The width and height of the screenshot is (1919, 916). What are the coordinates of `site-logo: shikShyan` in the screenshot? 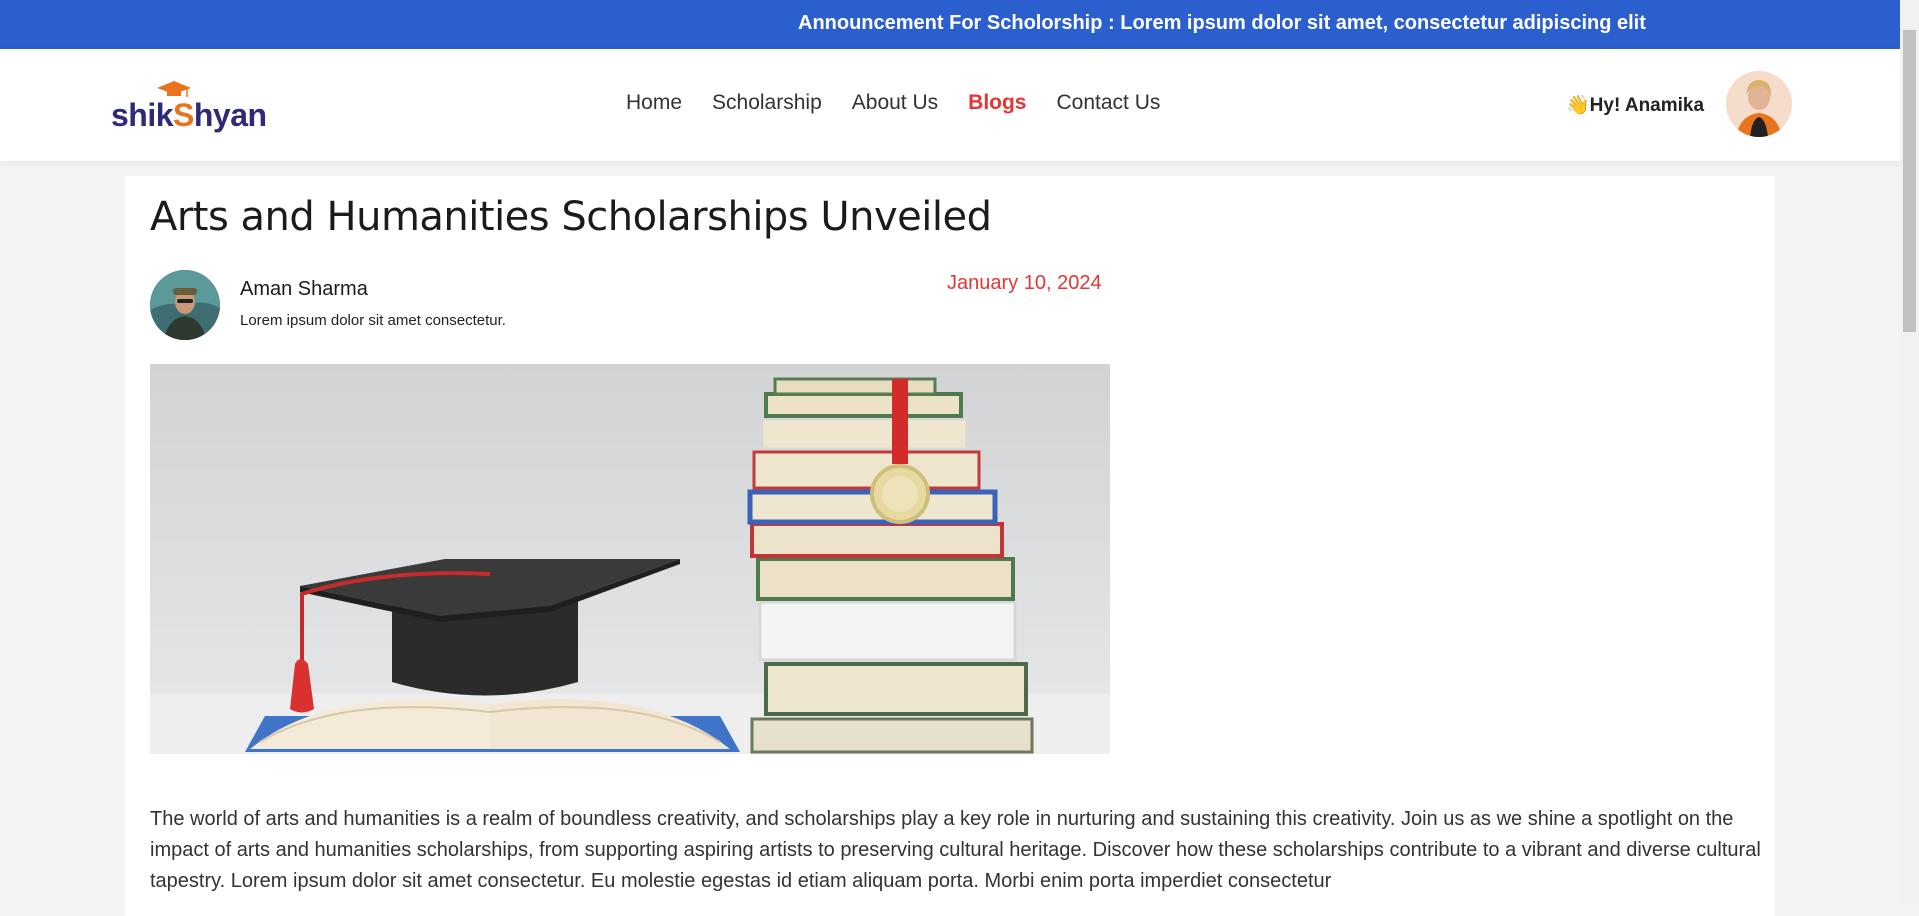 It's located at (189, 106).